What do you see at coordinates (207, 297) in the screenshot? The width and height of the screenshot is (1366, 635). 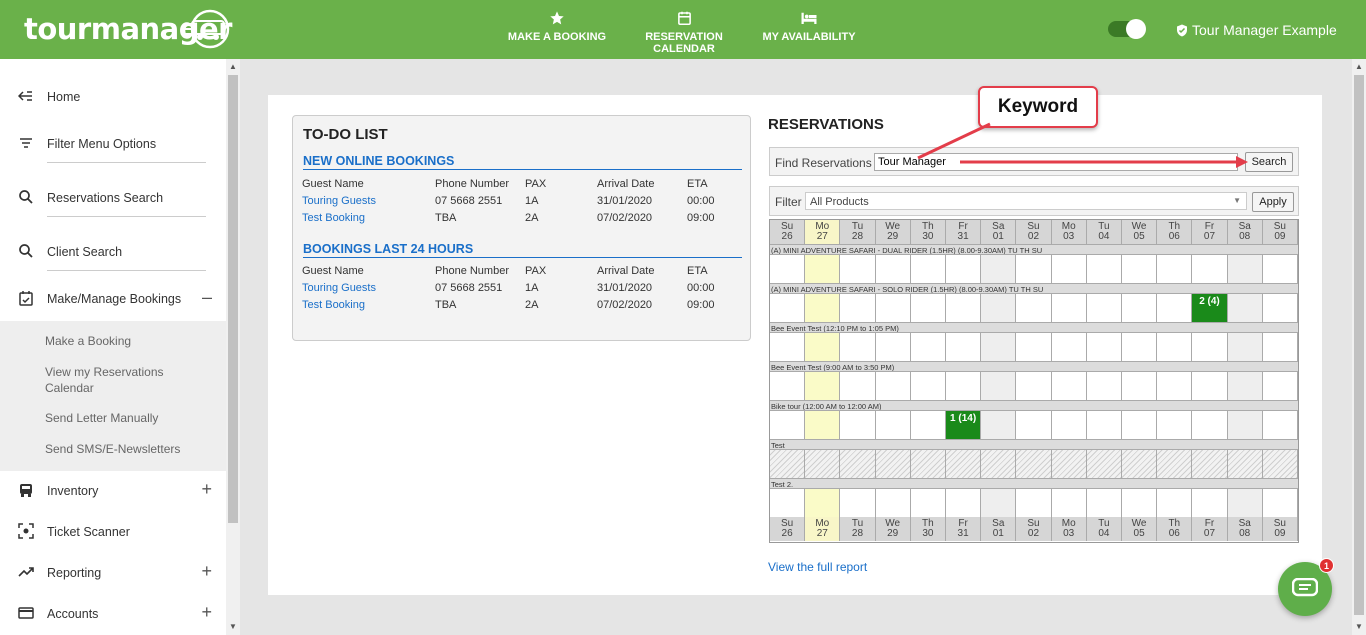 I see `collapse-toggle: –` at bounding box center [207, 297].